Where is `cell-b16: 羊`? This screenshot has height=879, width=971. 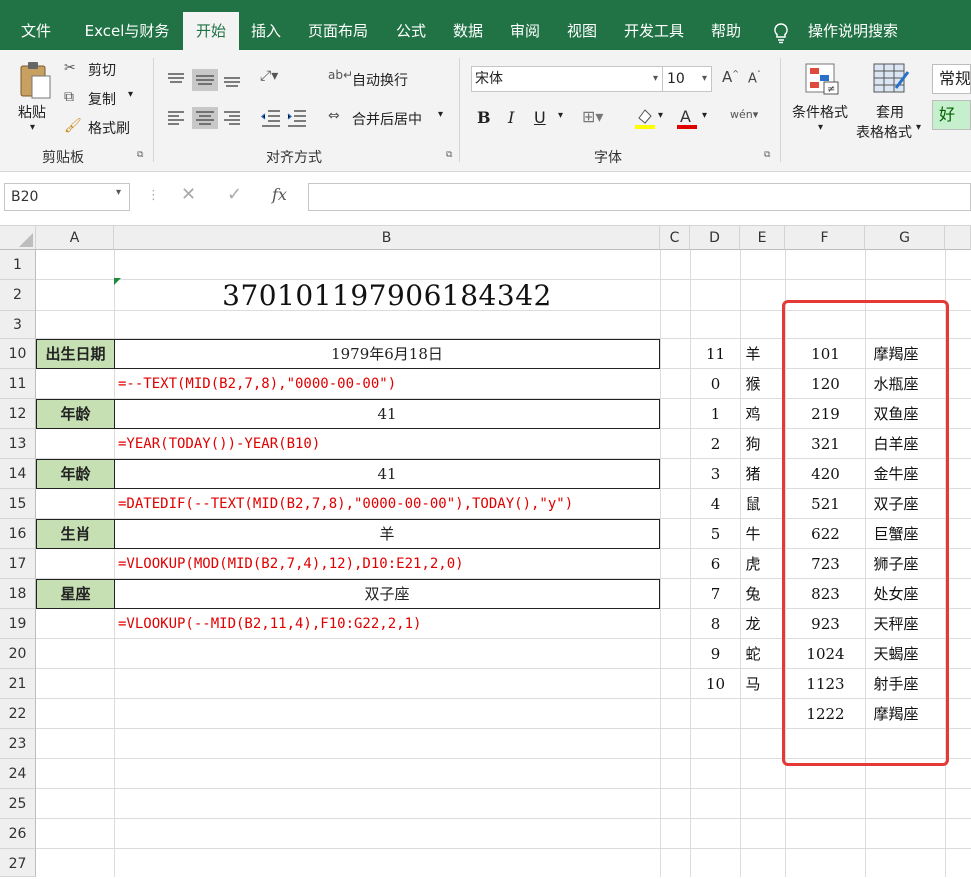
cell-b16: 羊 is located at coordinates (387, 534).